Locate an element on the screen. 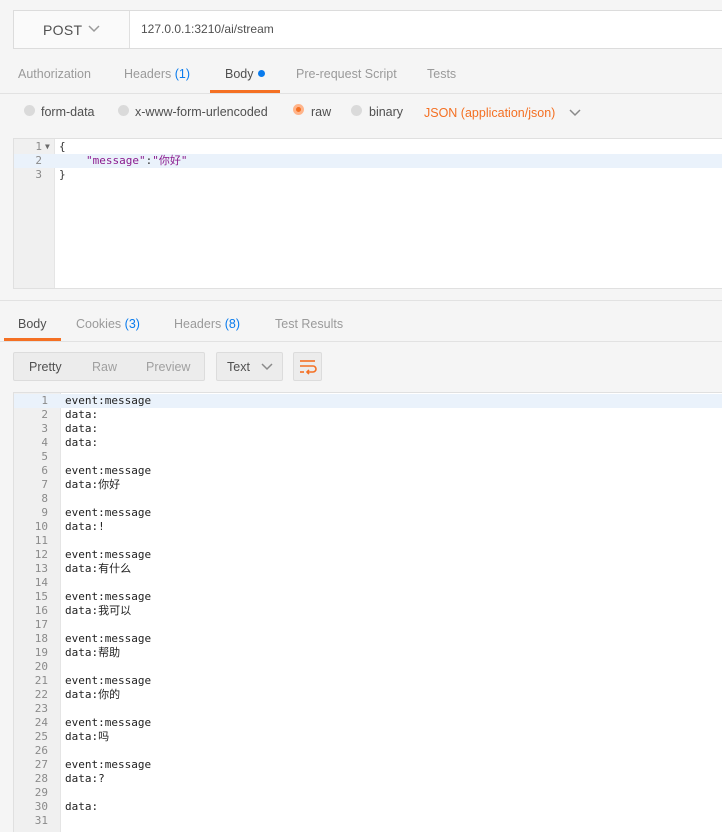 The width and height of the screenshot is (722, 832). line-number: 24 is located at coordinates (41, 722).